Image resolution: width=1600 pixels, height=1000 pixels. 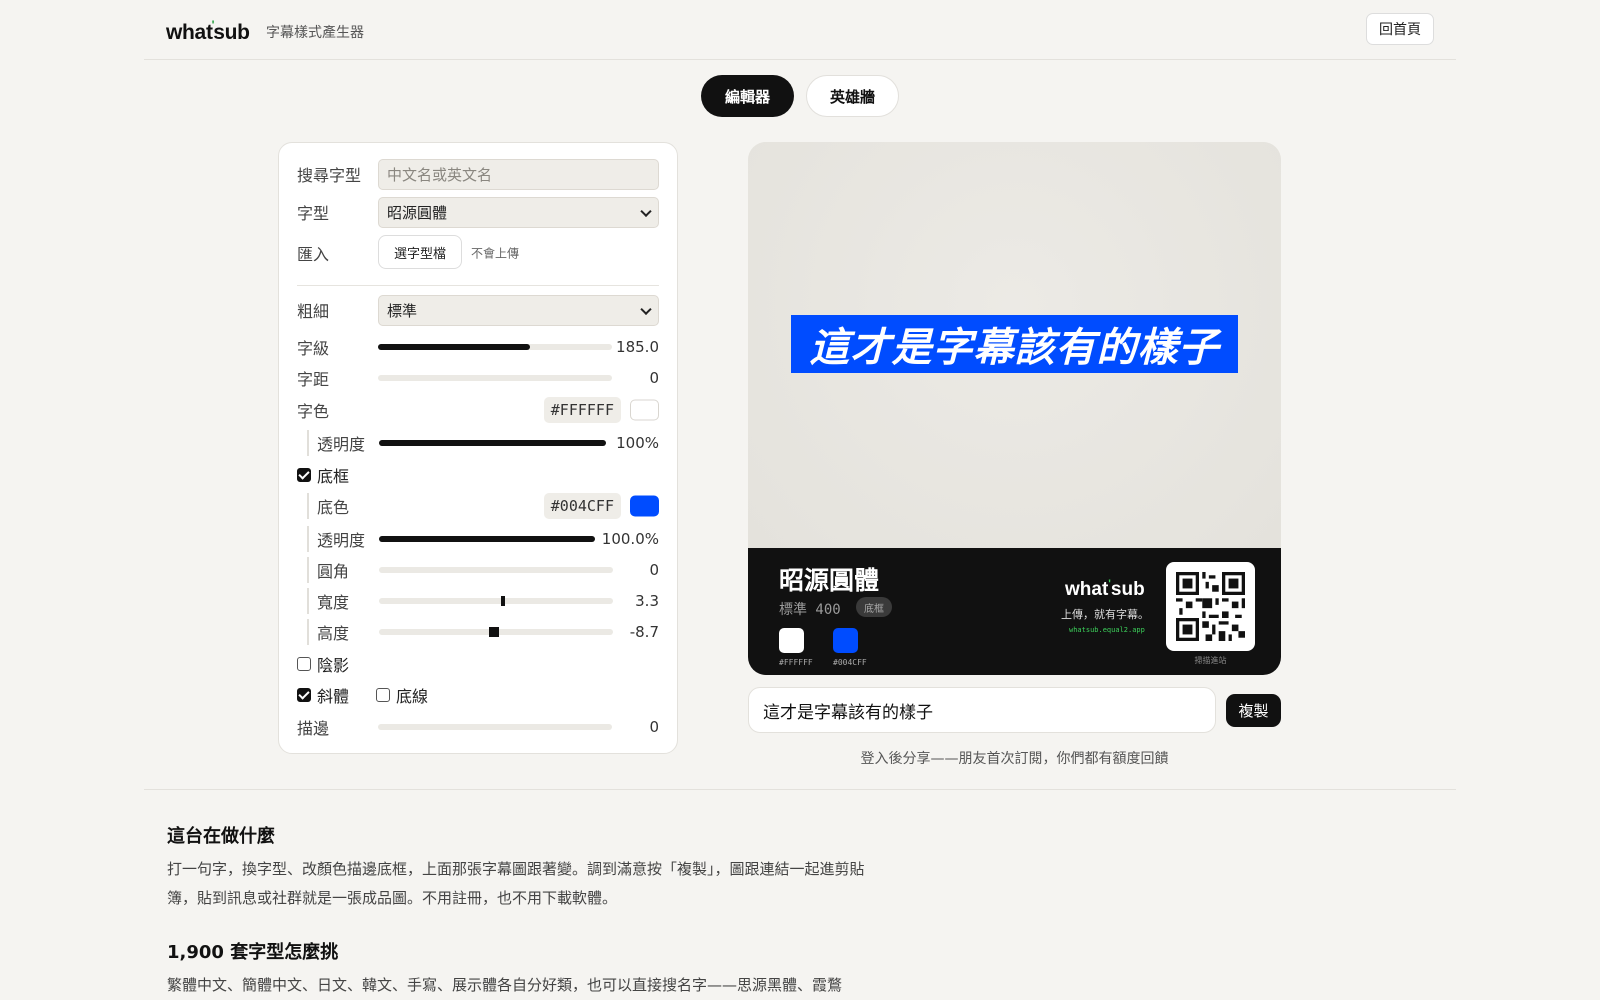 I want to click on text-opacity-slider-fill, so click(x=492, y=443).